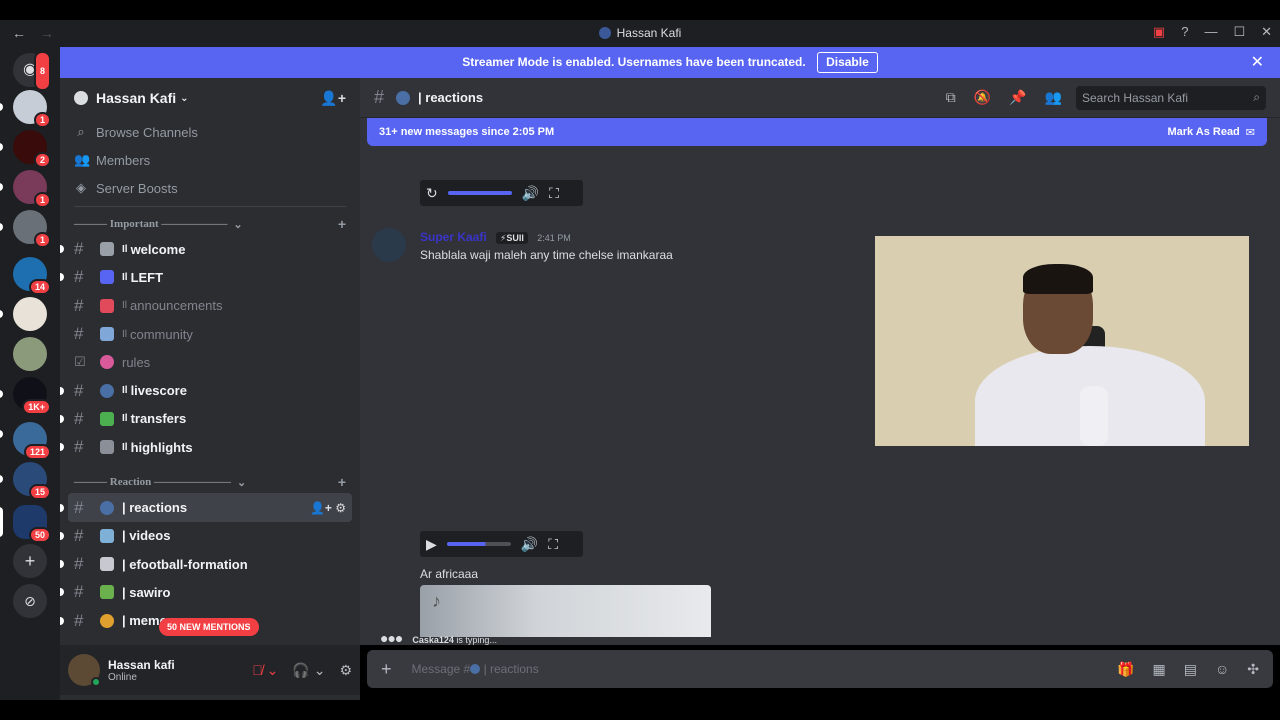  Describe the element at coordinates (386, 669) in the screenshot. I see `attach-plus-icon: +` at that location.